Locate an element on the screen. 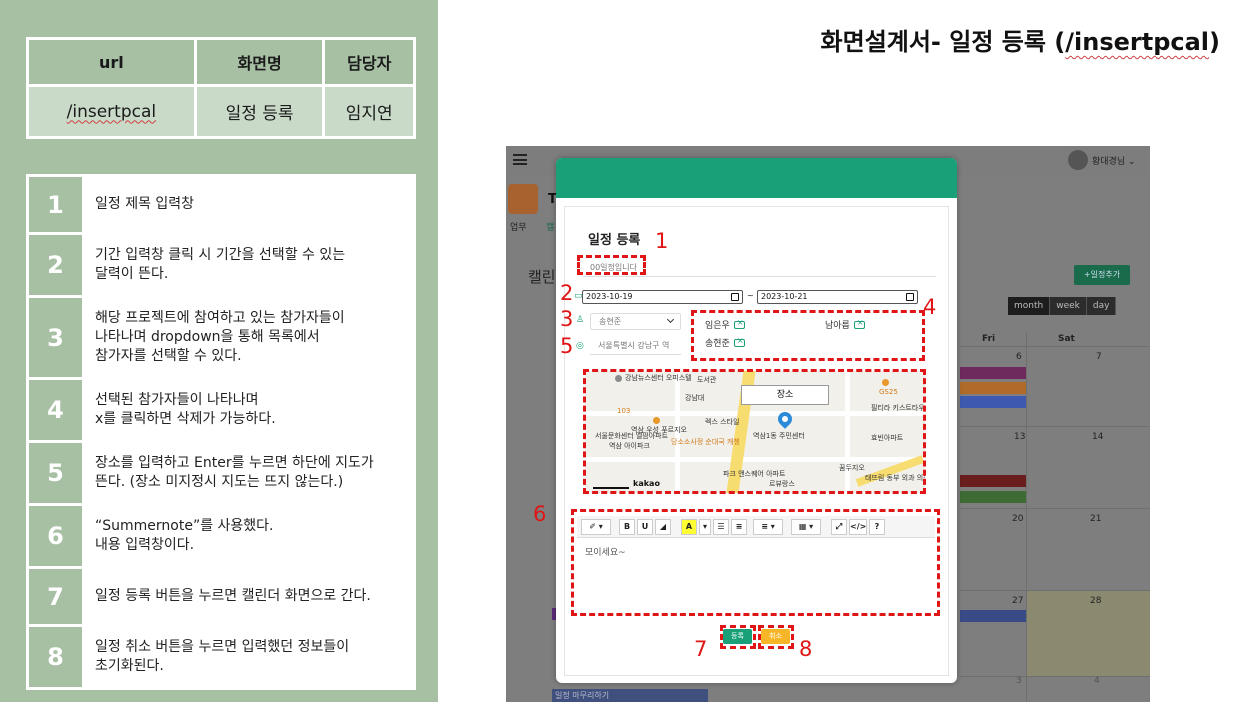 This screenshot has height=702, width=1248. finish-schedule-button: 일정 마무리하기 is located at coordinates (630, 695).